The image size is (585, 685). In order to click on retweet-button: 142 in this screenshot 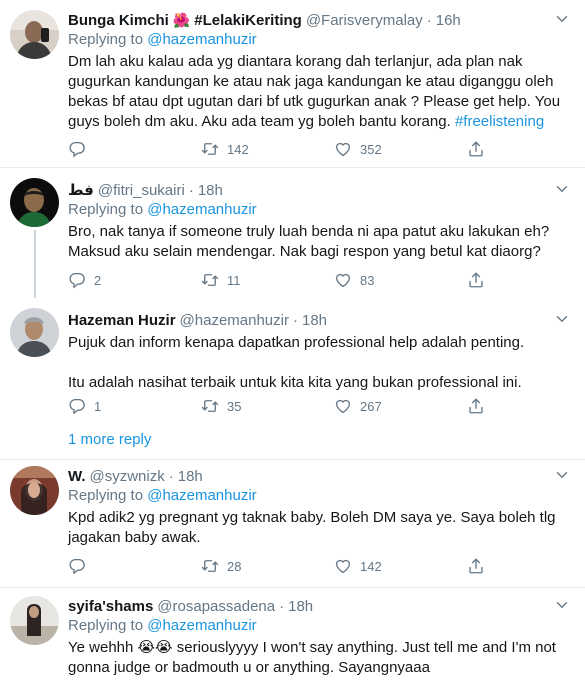, I will do `click(267, 149)`.